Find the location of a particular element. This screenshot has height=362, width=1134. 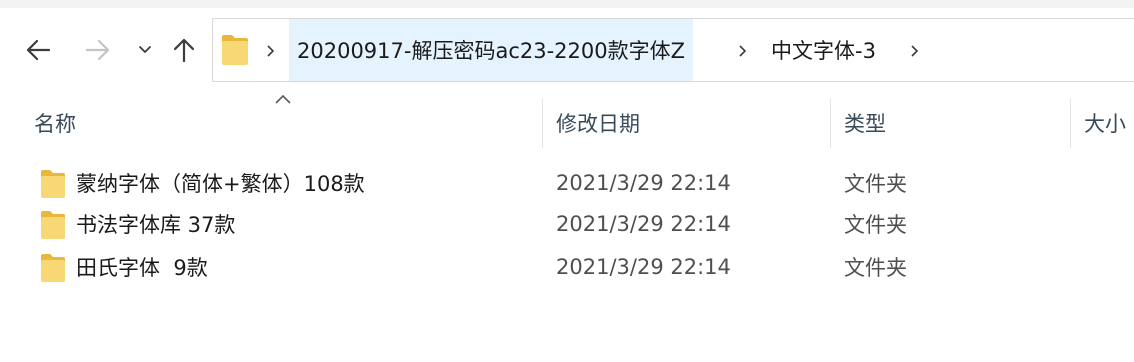

column-header-name: 名称 is located at coordinates (55, 123).